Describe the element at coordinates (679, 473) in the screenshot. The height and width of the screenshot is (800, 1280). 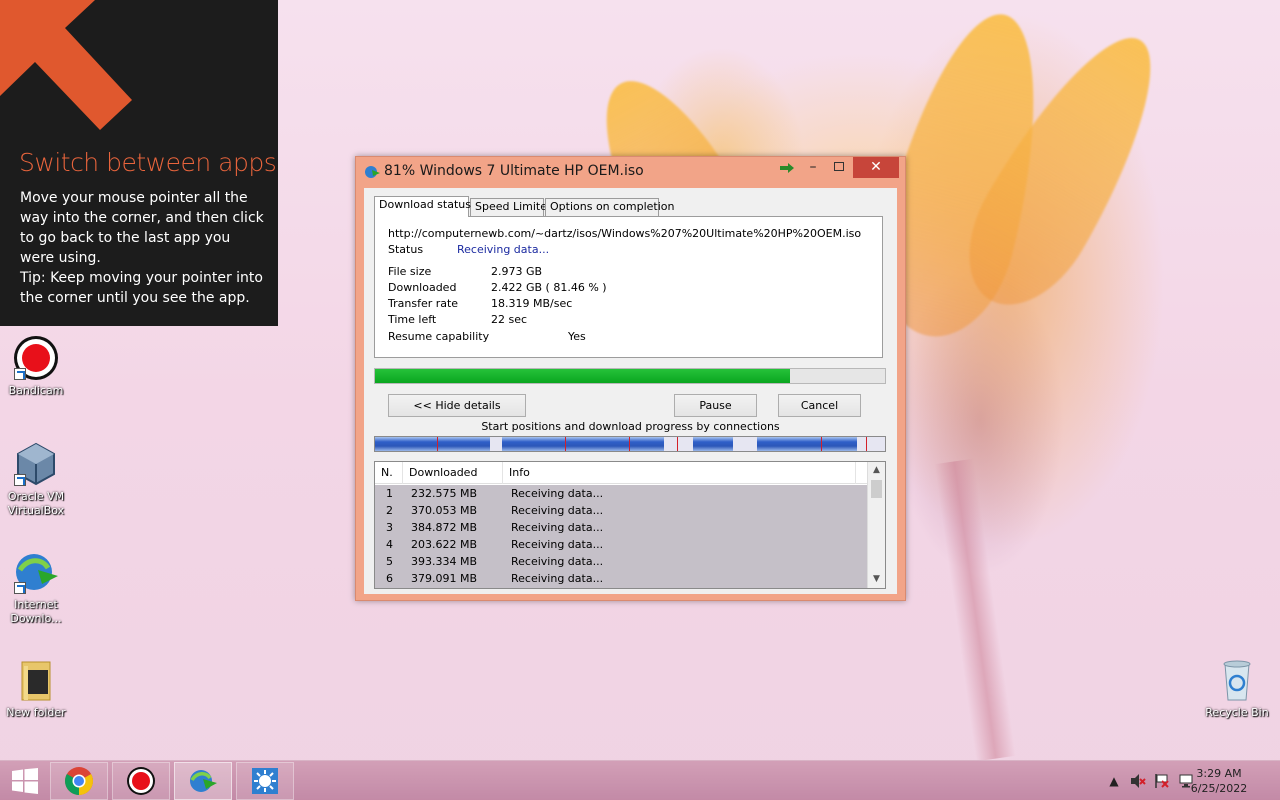
I see `column-header-info: Info` at that location.